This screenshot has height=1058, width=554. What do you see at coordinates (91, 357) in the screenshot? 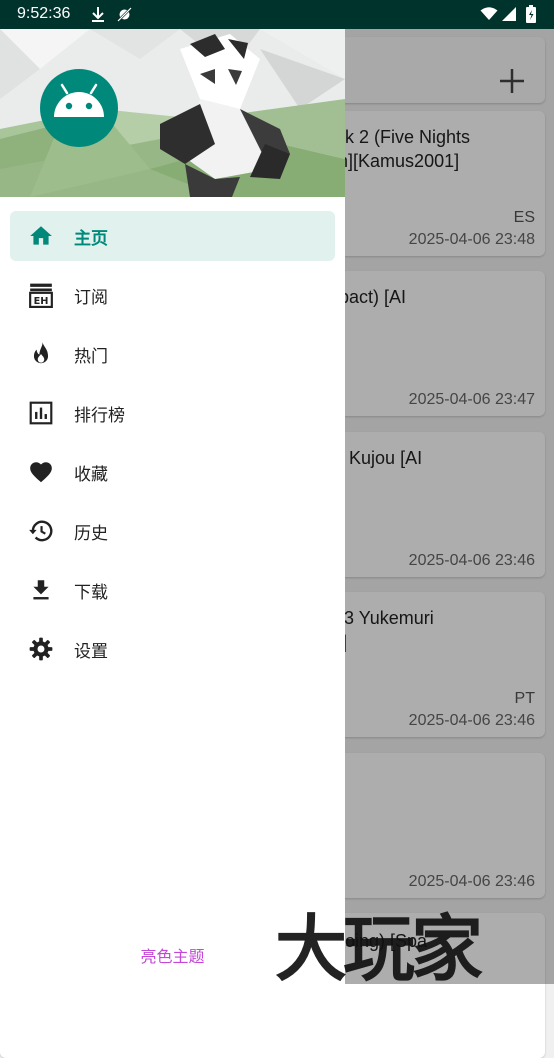
I see `drawer-item-label: 热门` at bounding box center [91, 357].